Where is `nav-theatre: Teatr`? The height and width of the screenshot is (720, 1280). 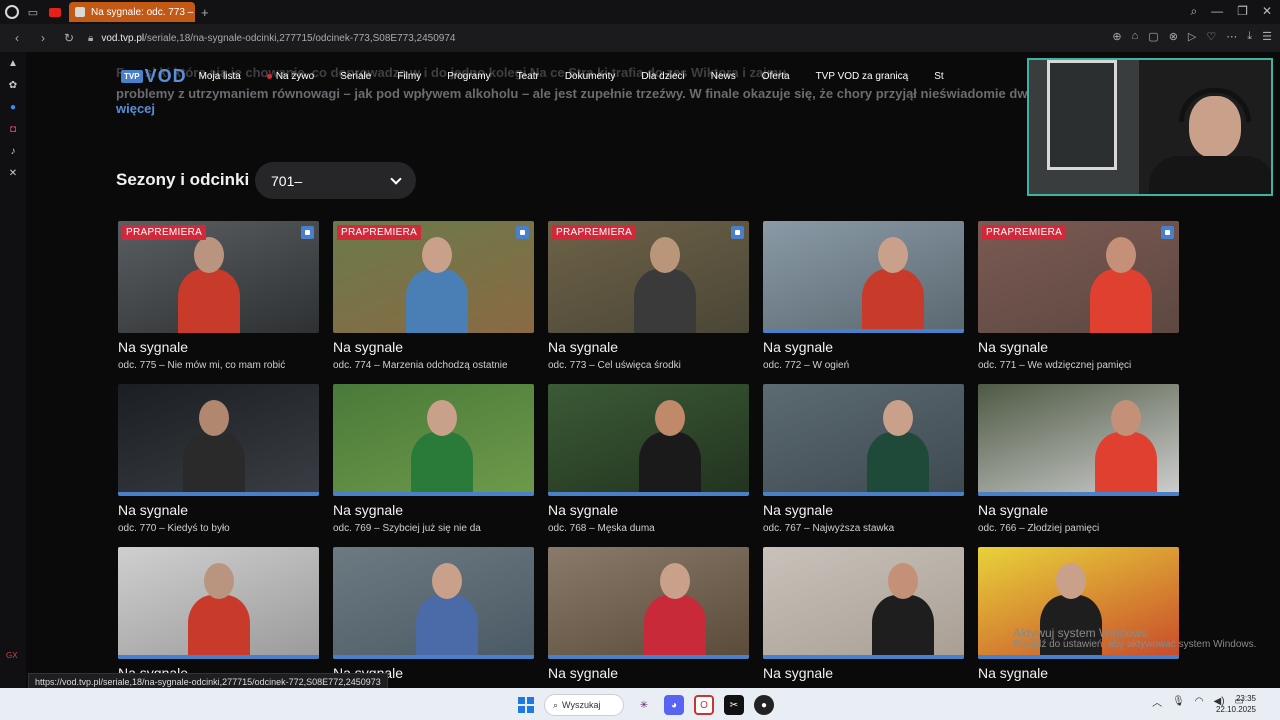
nav-theatre: Teatr is located at coordinates (528, 76).